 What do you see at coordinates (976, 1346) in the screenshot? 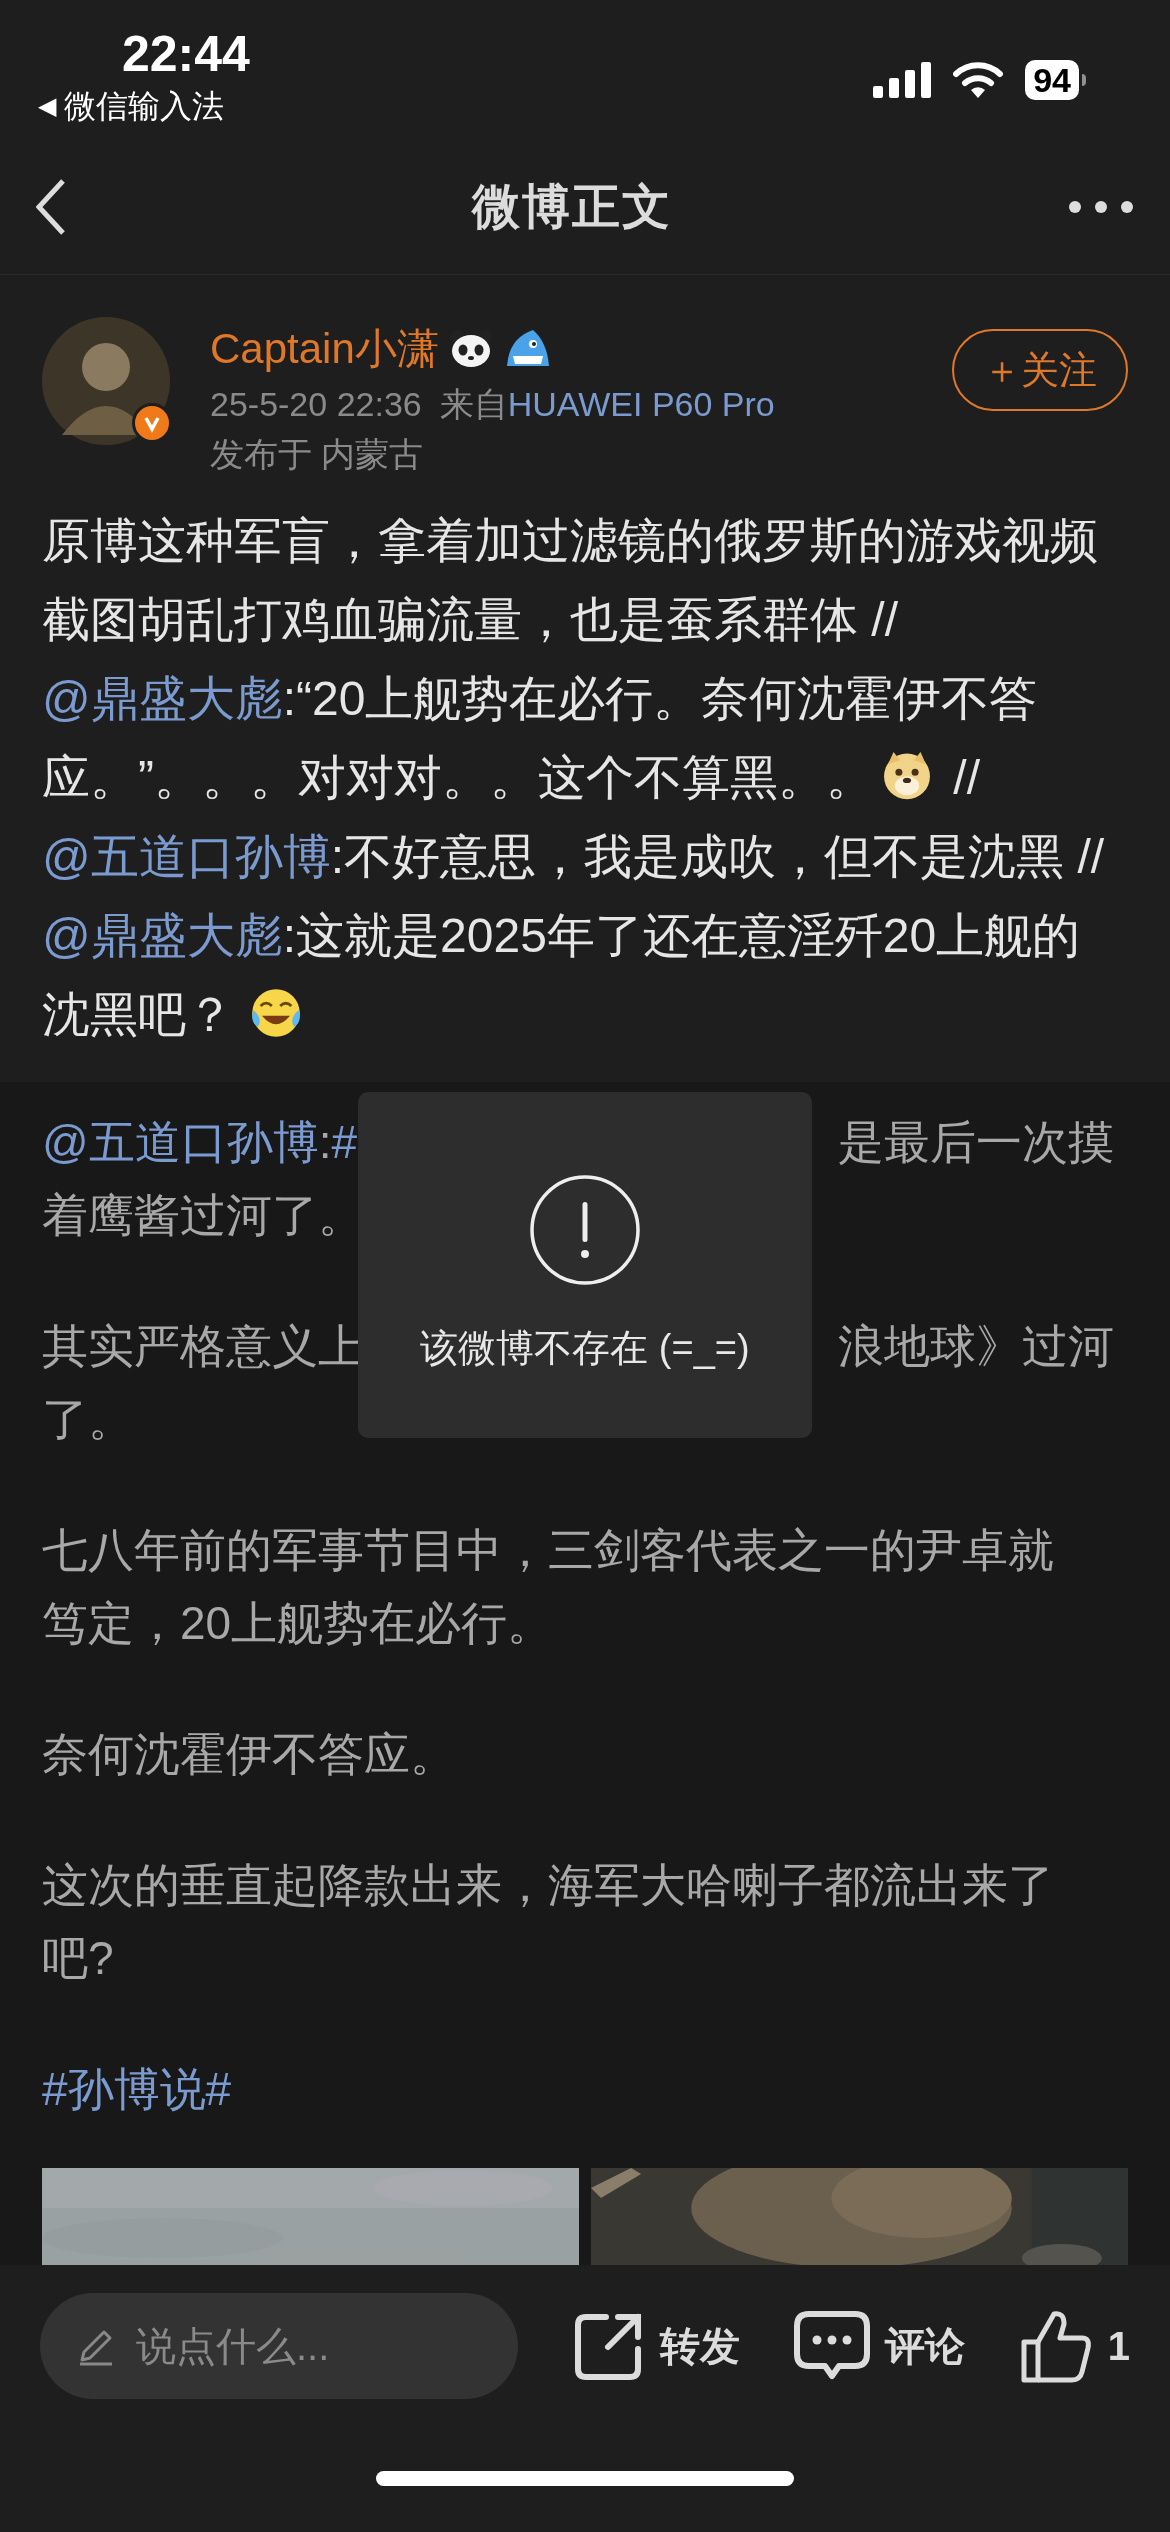
I see `repost-text: 浪地球》过河` at bounding box center [976, 1346].